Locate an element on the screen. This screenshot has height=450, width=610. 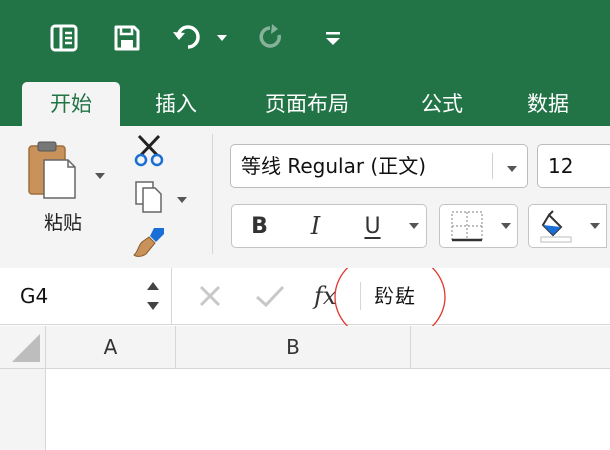
font-name-value: 等线 Regular (正文) is located at coordinates (334, 166).